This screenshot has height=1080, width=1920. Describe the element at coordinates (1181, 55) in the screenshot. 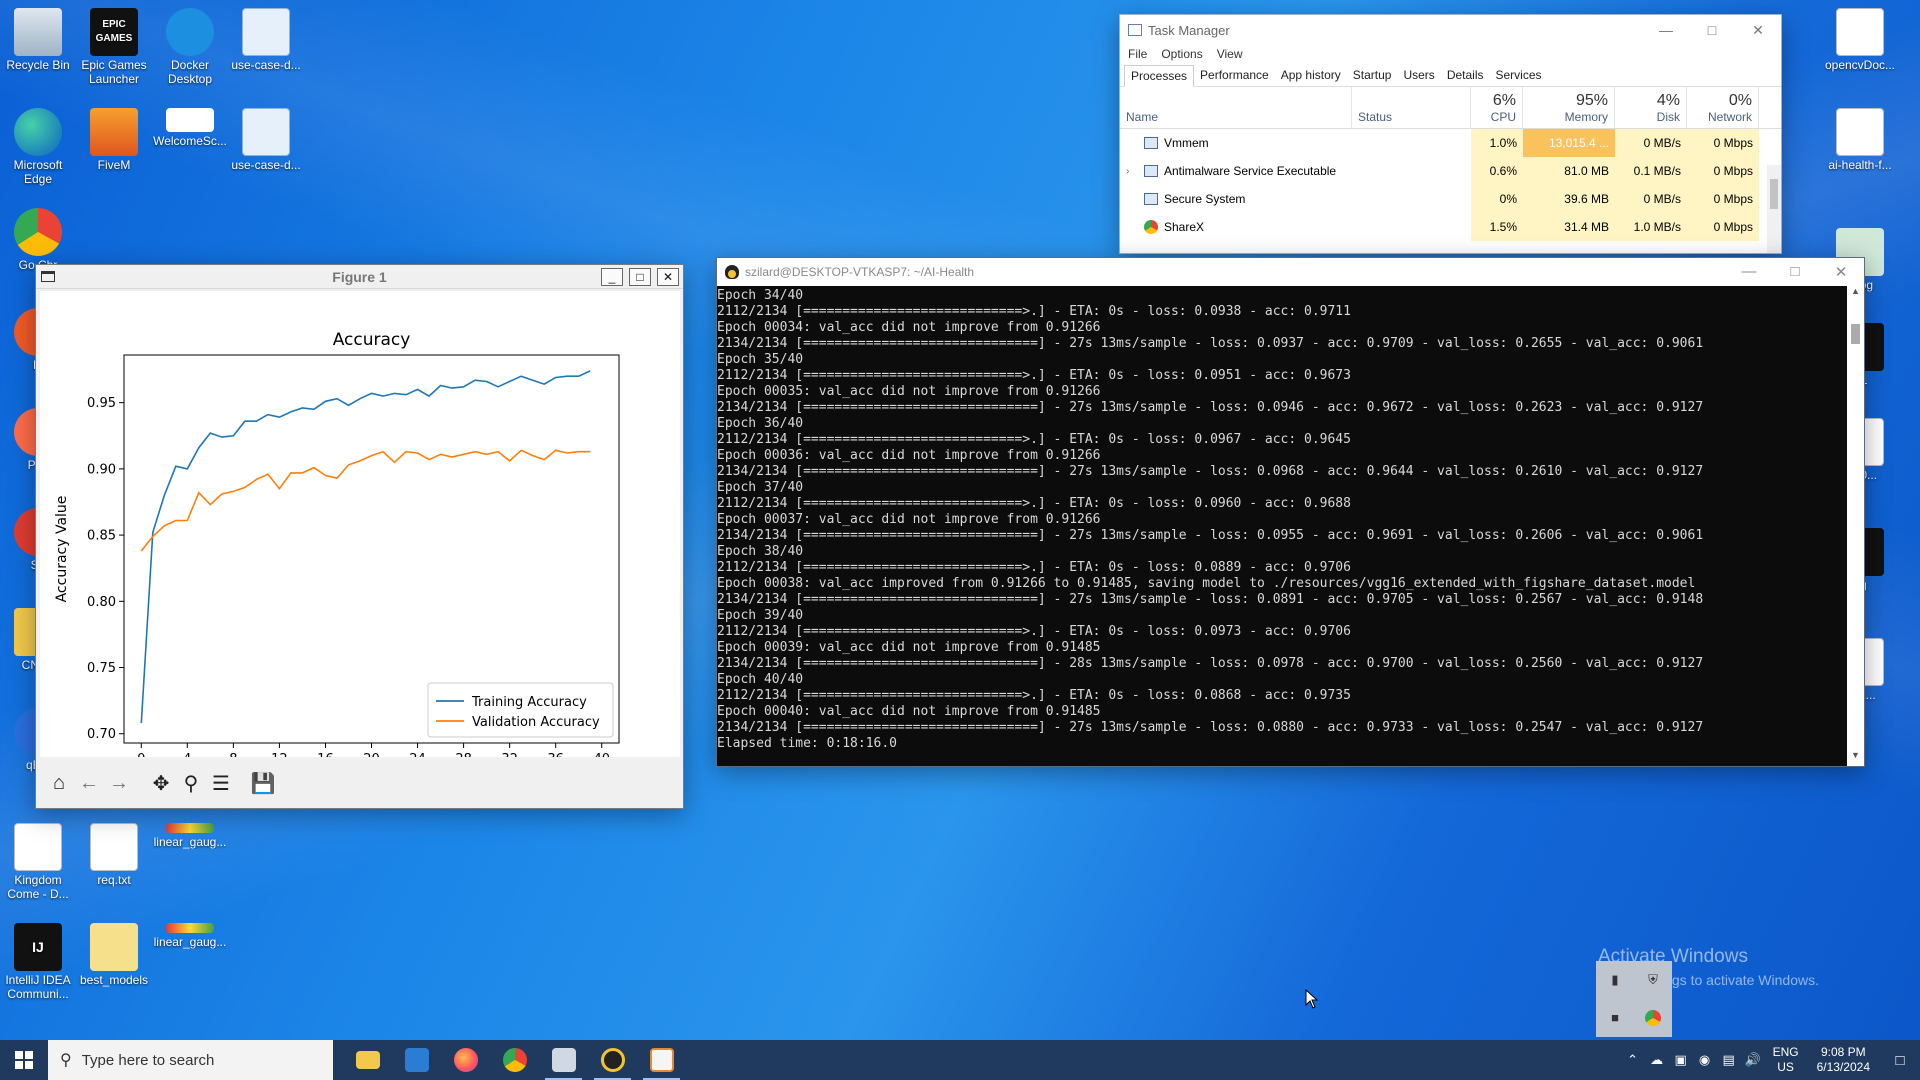

I see `menu-options: Options` at that location.